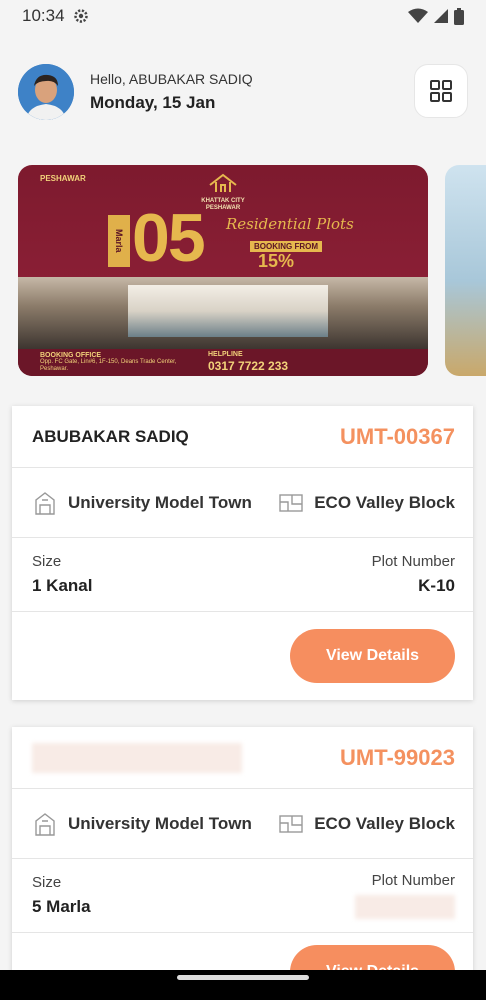  I want to click on avatar, so click(46, 92).